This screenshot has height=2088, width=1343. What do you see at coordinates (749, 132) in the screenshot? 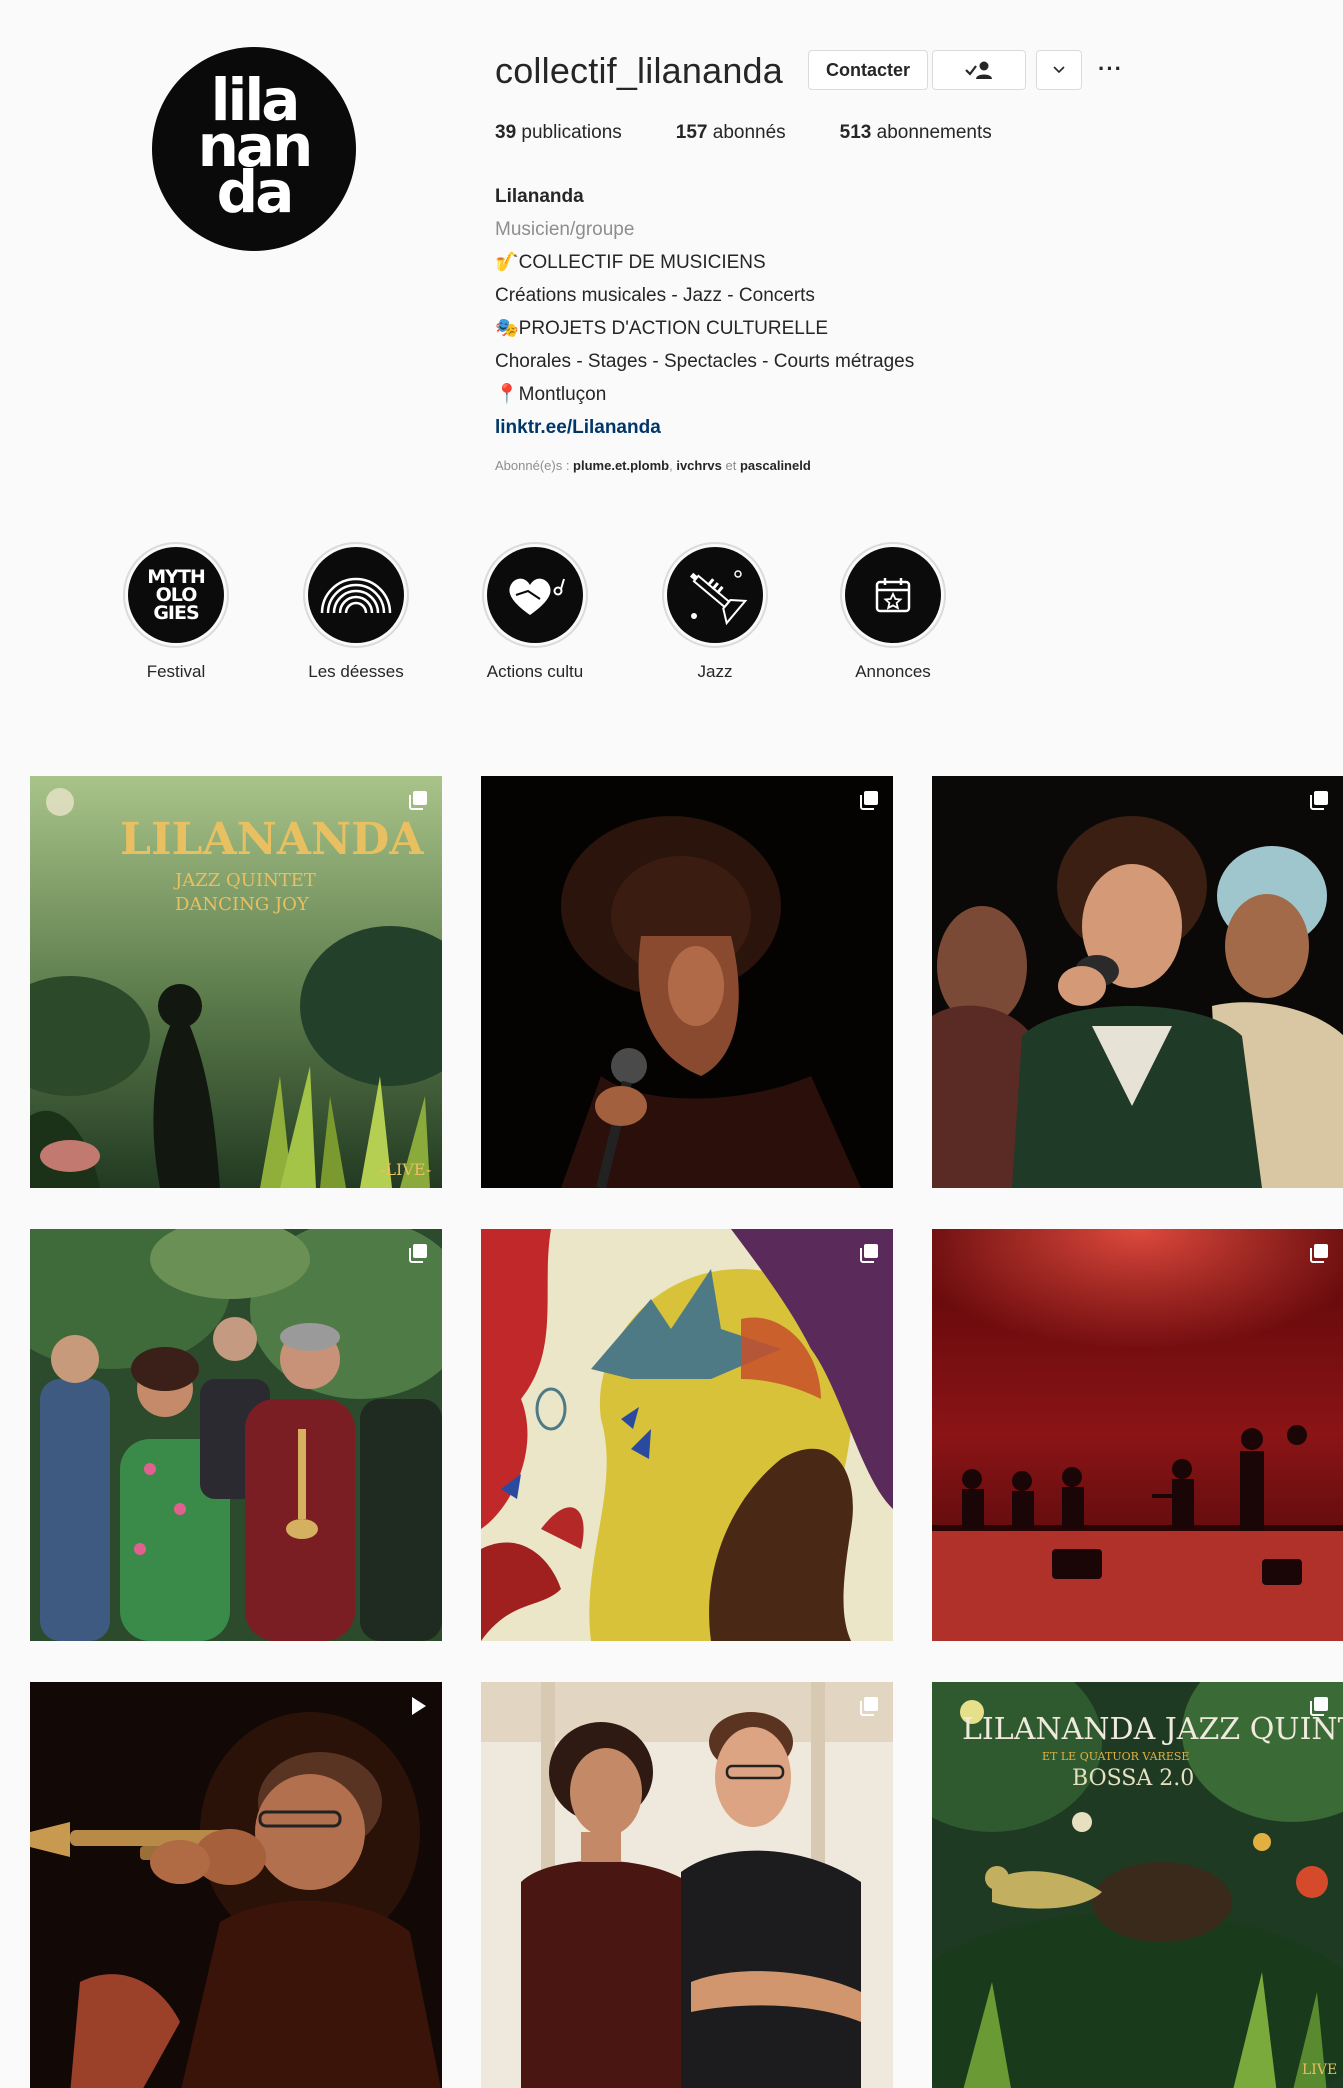
I see `followers-label: abonnés` at bounding box center [749, 132].